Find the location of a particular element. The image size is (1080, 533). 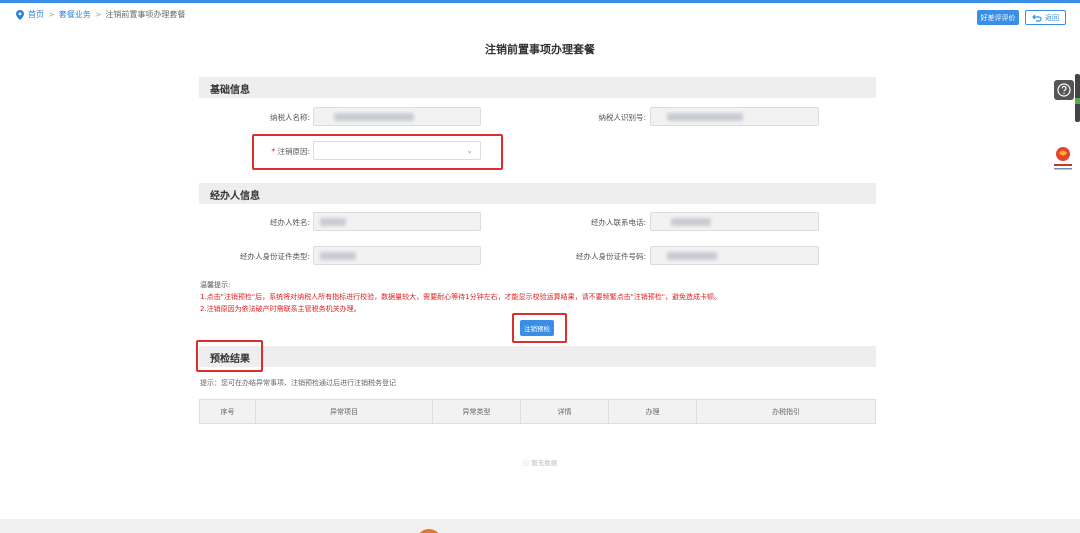

agent-info-section-header: 经办人信息 is located at coordinates (537, 193).